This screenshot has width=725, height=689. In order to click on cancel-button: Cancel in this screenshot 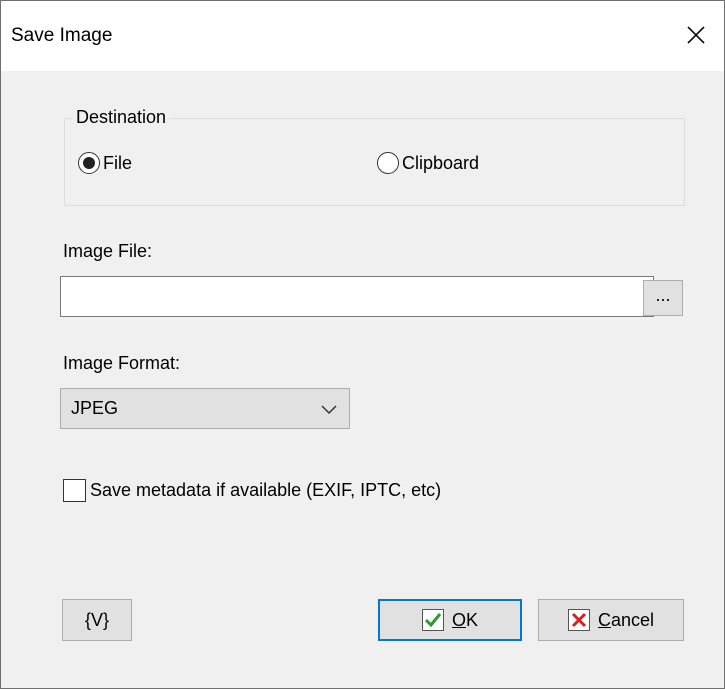, I will do `click(611, 620)`.